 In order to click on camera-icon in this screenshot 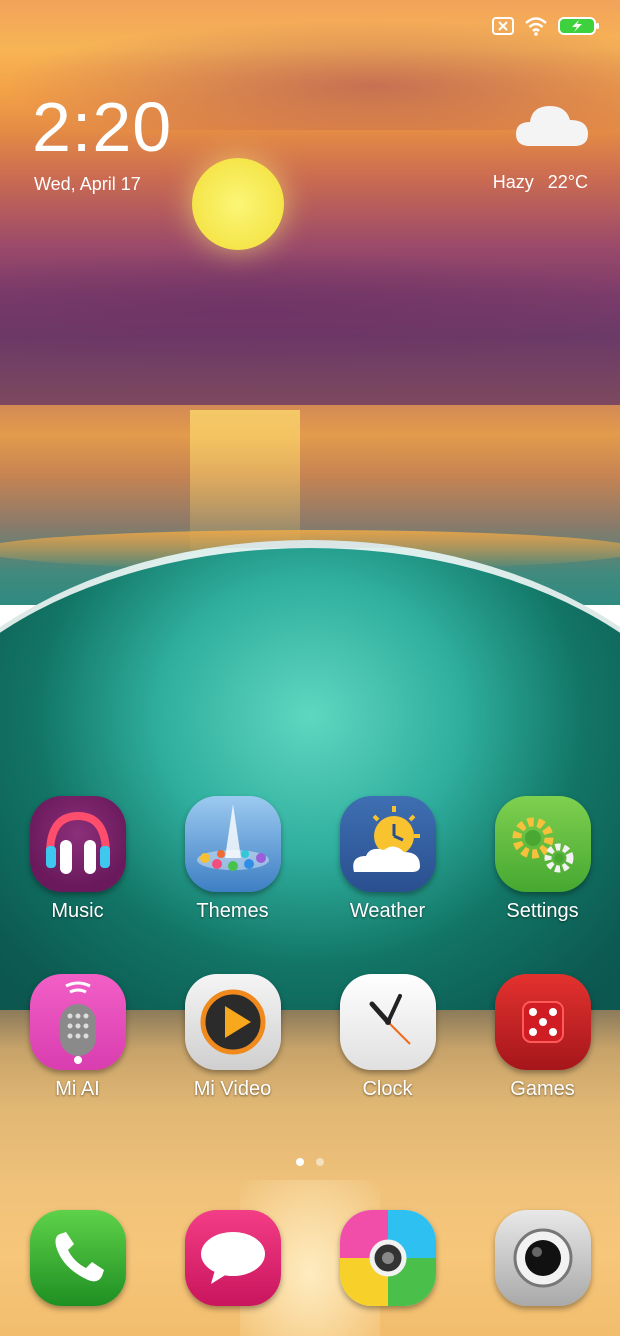, I will do `click(542, 1258)`.